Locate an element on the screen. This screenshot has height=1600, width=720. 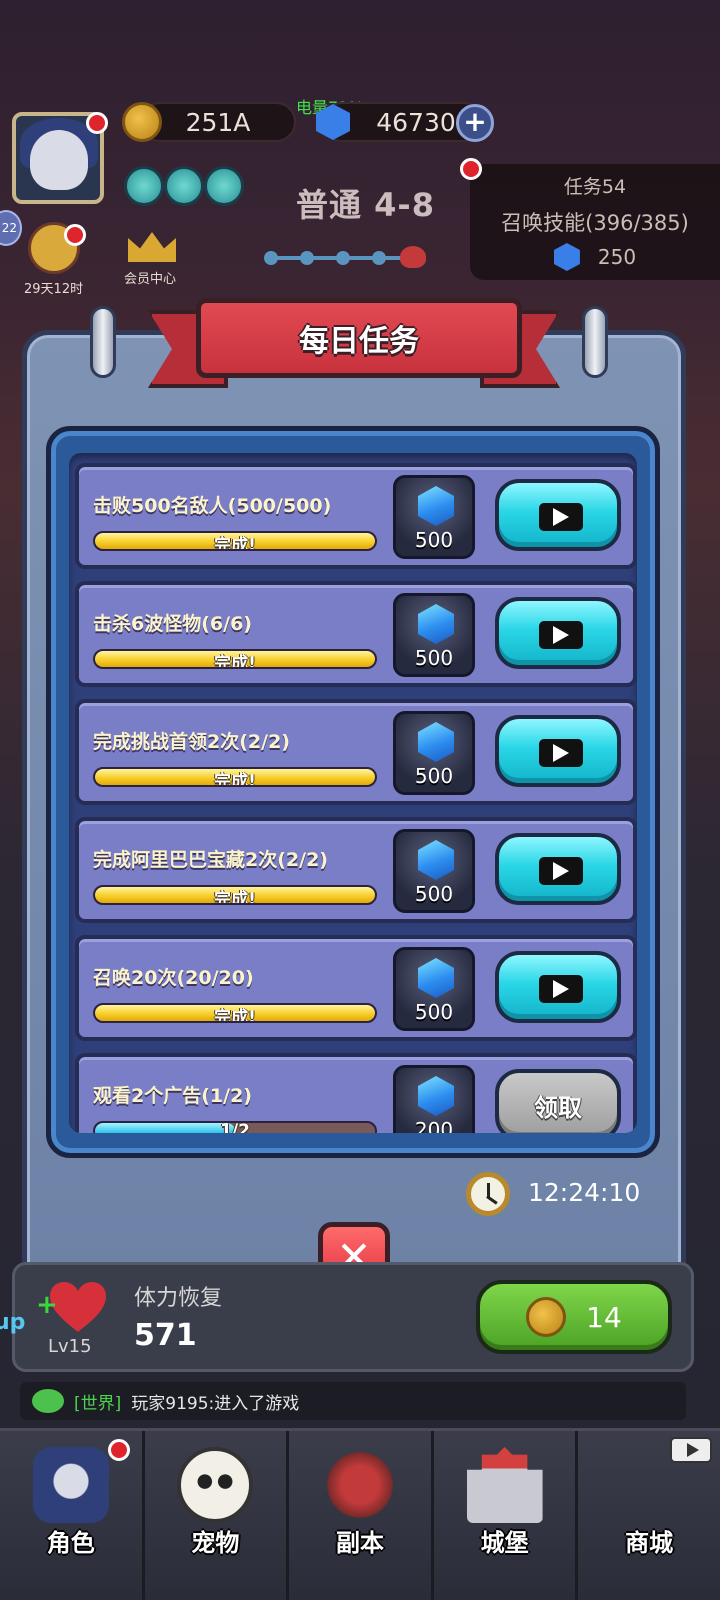
bottom-nav: 角色 宠物 副本 城堡 商城 is located at coordinates (360, 1514).